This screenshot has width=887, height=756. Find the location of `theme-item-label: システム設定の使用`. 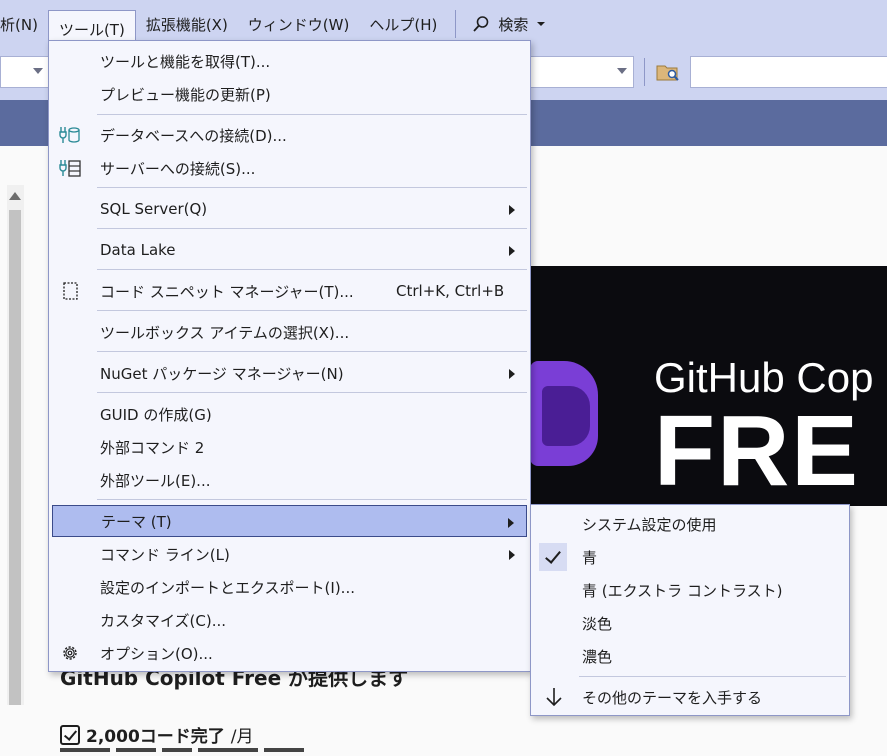

theme-item-label: システム設定の使用 is located at coordinates (649, 525).